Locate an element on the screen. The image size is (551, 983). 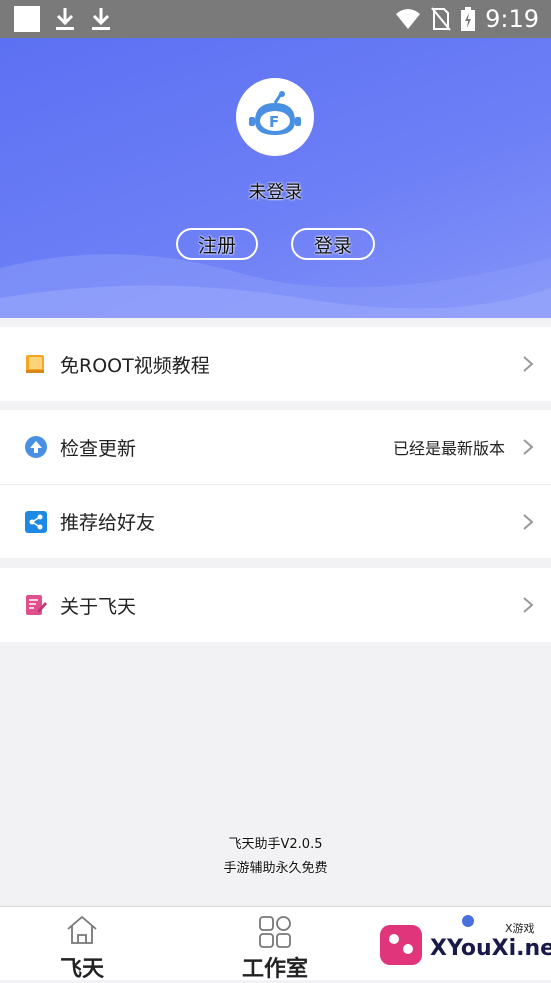
menu-item-tutorial: 免ROOT视频教程 is located at coordinates (275, 364).